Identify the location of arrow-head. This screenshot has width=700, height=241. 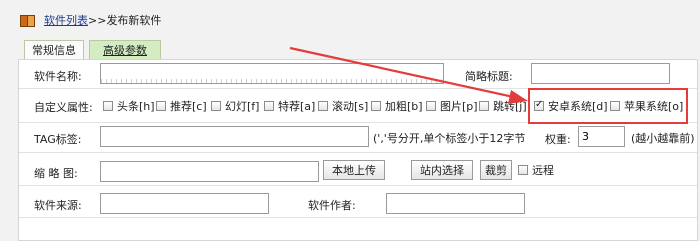
(518, 97).